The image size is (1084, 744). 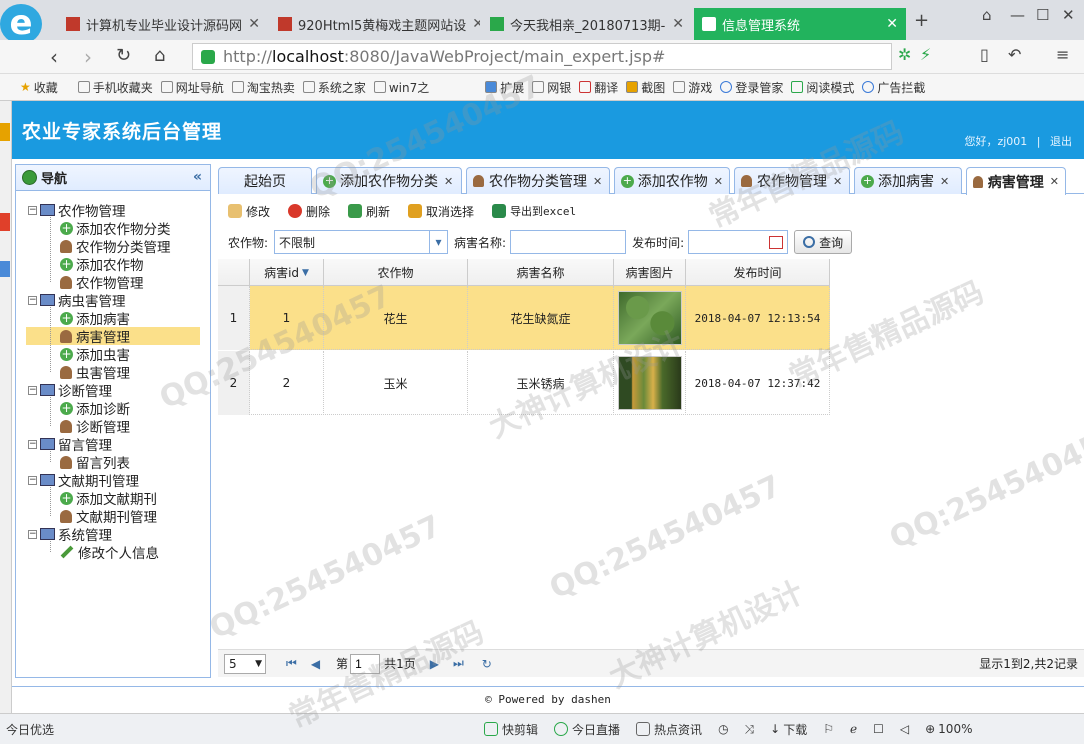 What do you see at coordinates (1061, 141) in the screenshot?
I see `logout-link: 退出` at bounding box center [1061, 141].